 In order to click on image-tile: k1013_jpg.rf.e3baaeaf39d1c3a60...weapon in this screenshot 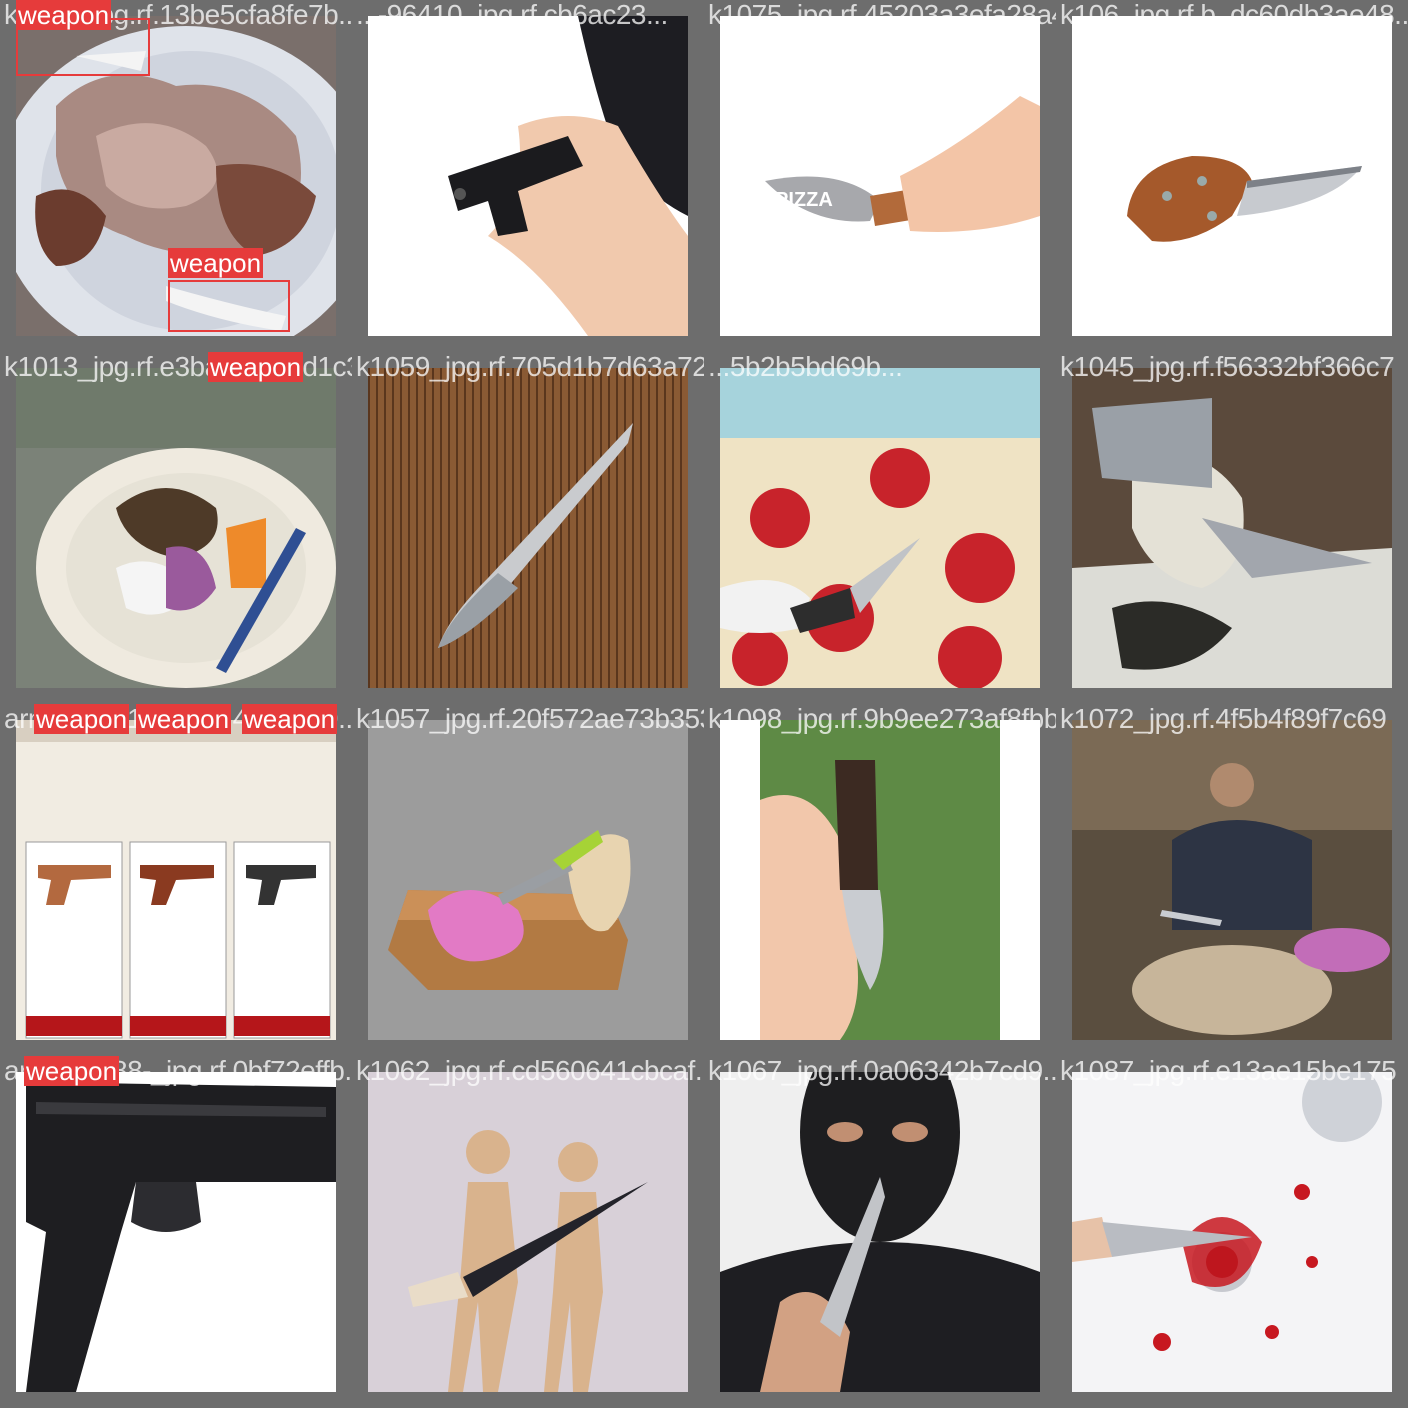, I will do `click(176, 528)`.